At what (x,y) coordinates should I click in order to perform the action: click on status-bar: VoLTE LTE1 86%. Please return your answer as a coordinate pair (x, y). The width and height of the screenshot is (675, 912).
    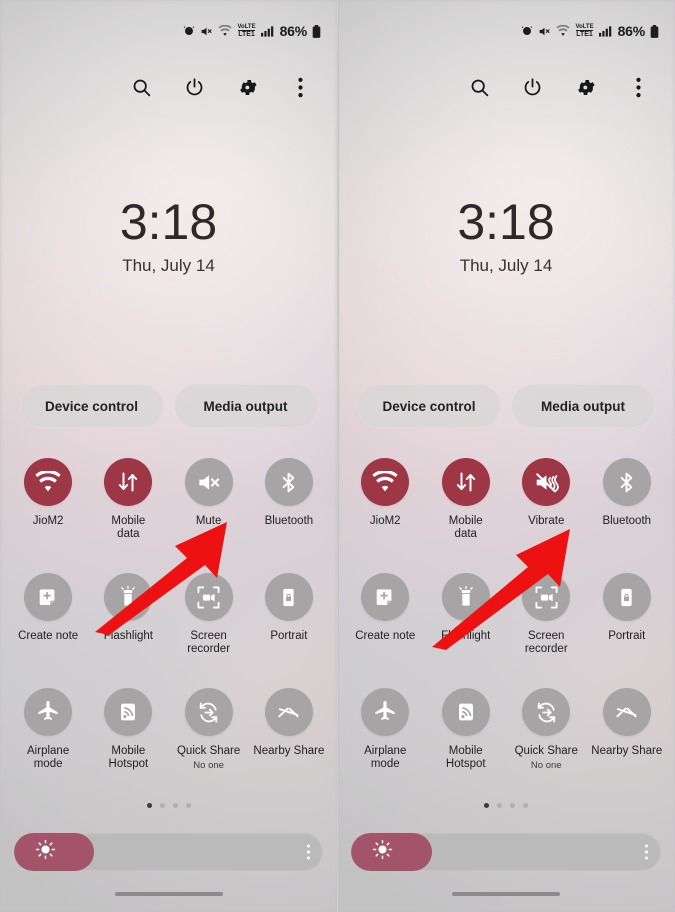
    Looking at the image, I should click on (506, 31).